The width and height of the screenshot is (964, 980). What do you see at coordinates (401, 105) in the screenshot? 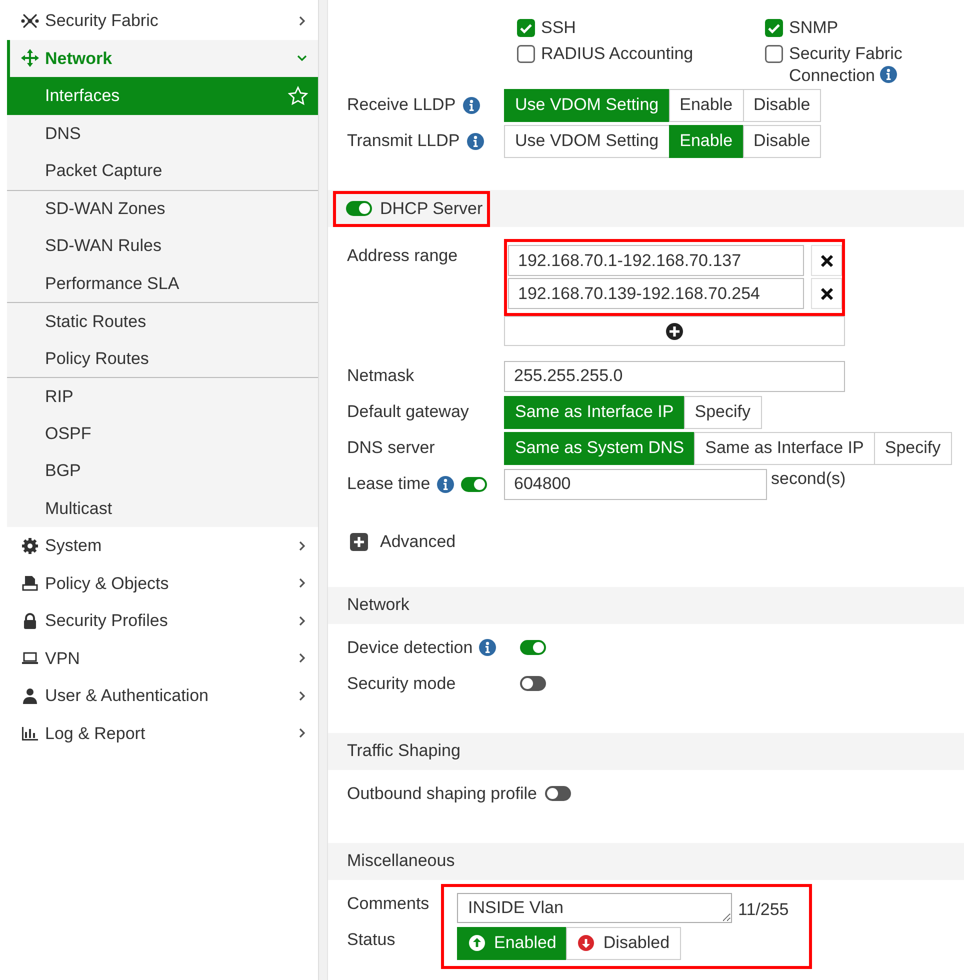
I see `field-label: Receive LLDP` at bounding box center [401, 105].